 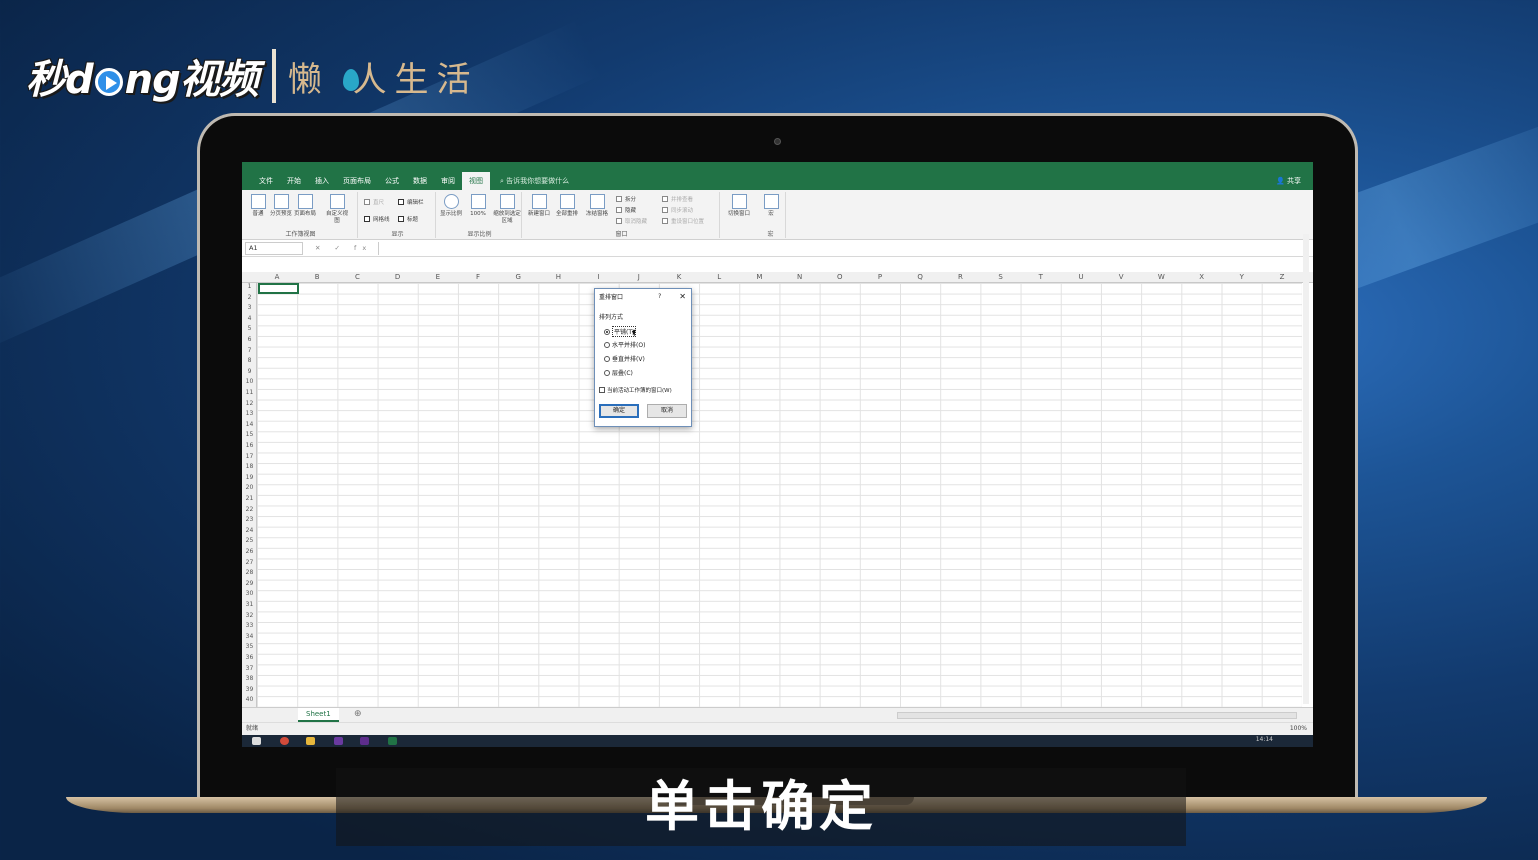 What do you see at coordinates (249, 615) in the screenshot?
I see `row-header: 32` at bounding box center [249, 615].